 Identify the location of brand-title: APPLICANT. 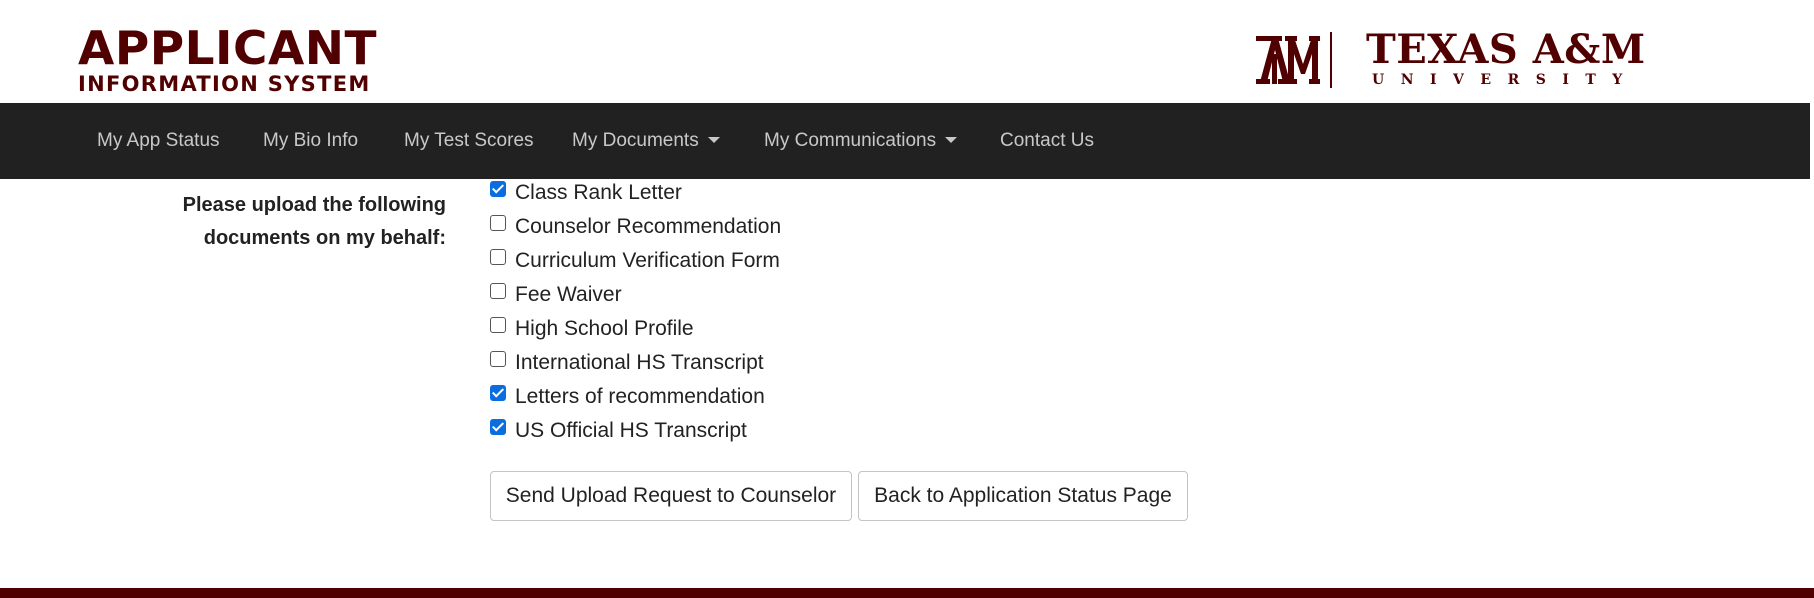
(228, 48).